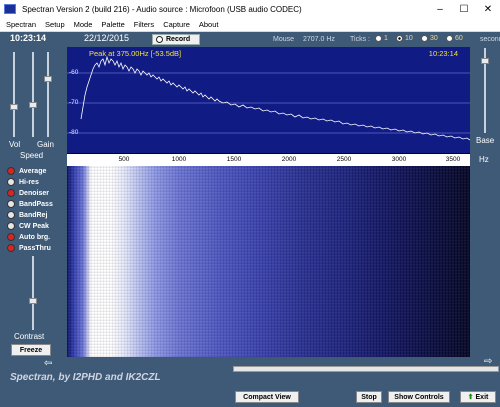 This screenshot has height=407, width=500. What do you see at coordinates (15, 144) in the screenshot?
I see `volume-label: Vol` at bounding box center [15, 144].